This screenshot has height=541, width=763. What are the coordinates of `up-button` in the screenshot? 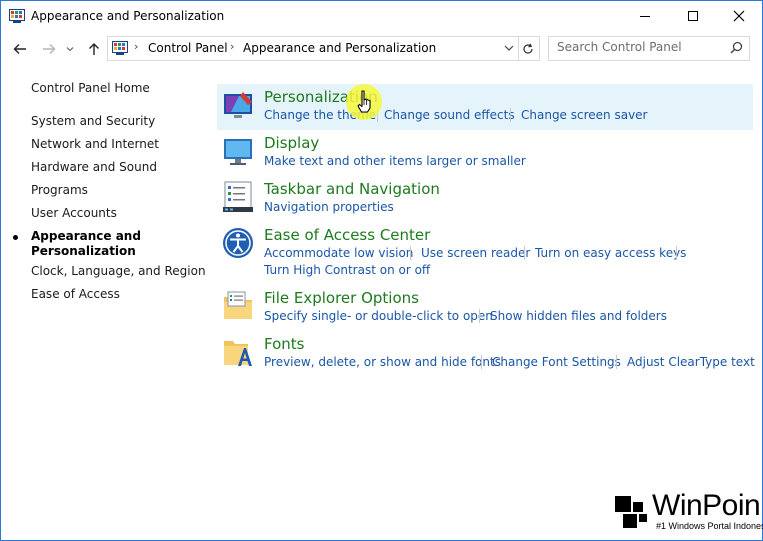 It's located at (94, 49).